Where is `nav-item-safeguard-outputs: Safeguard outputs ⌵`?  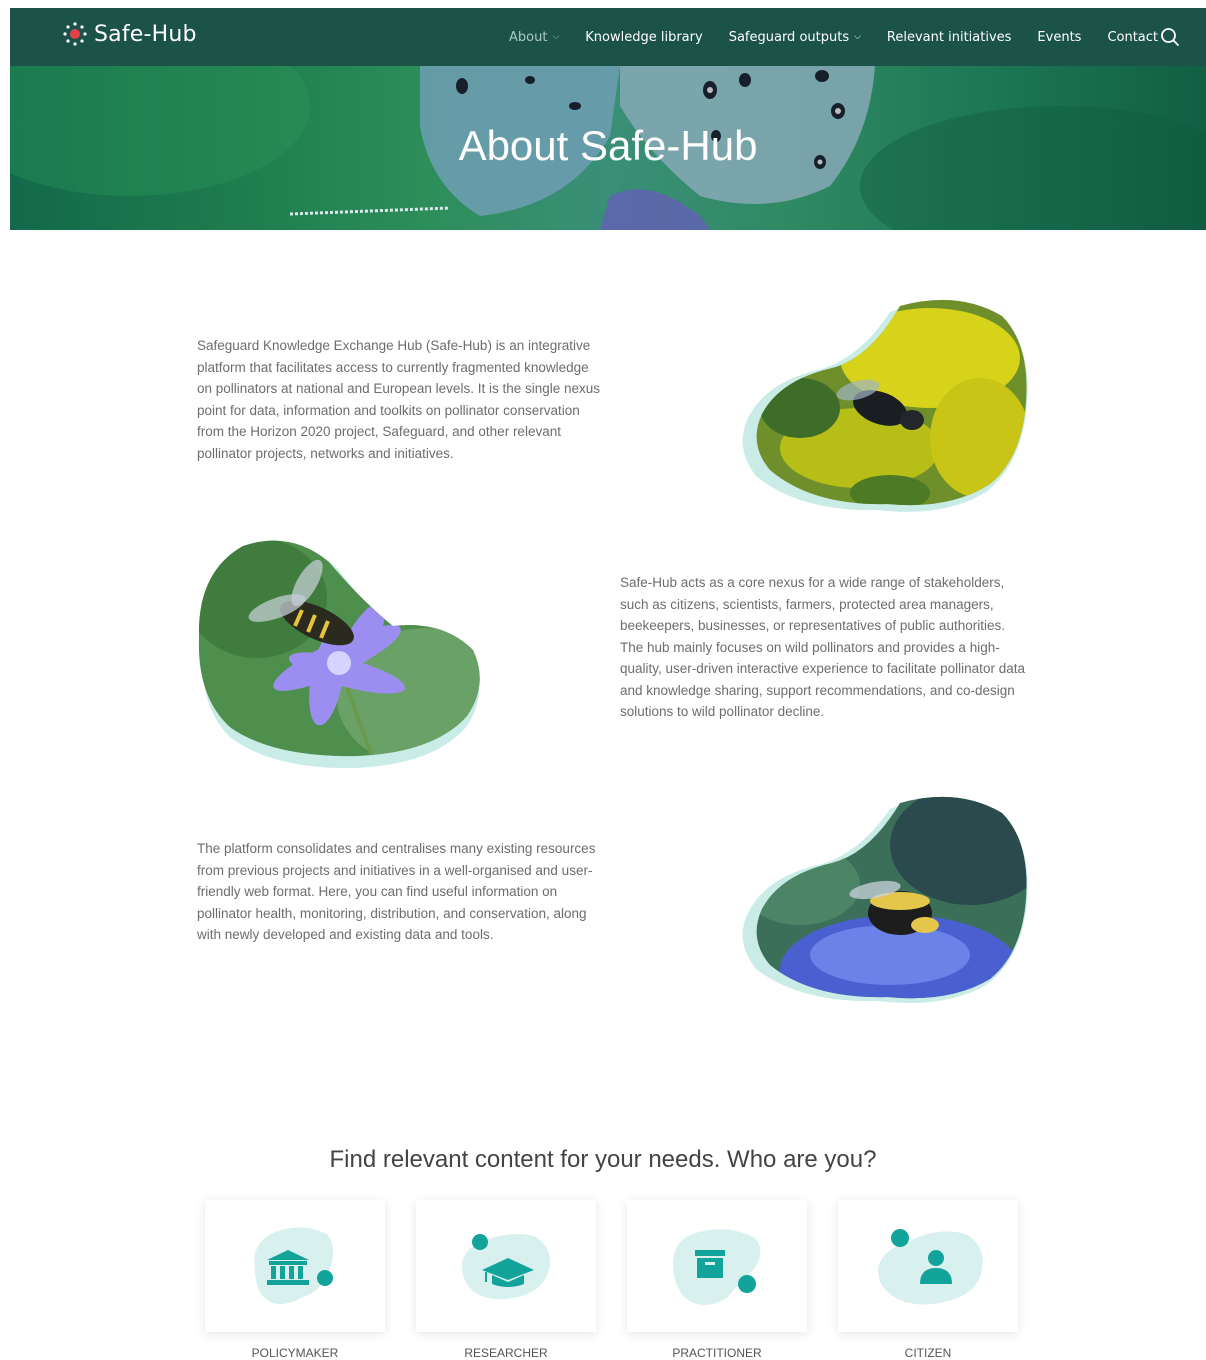 nav-item-safeguard-outputs: Safeguard outputs ⌵ is located at coordinates (795, 37).